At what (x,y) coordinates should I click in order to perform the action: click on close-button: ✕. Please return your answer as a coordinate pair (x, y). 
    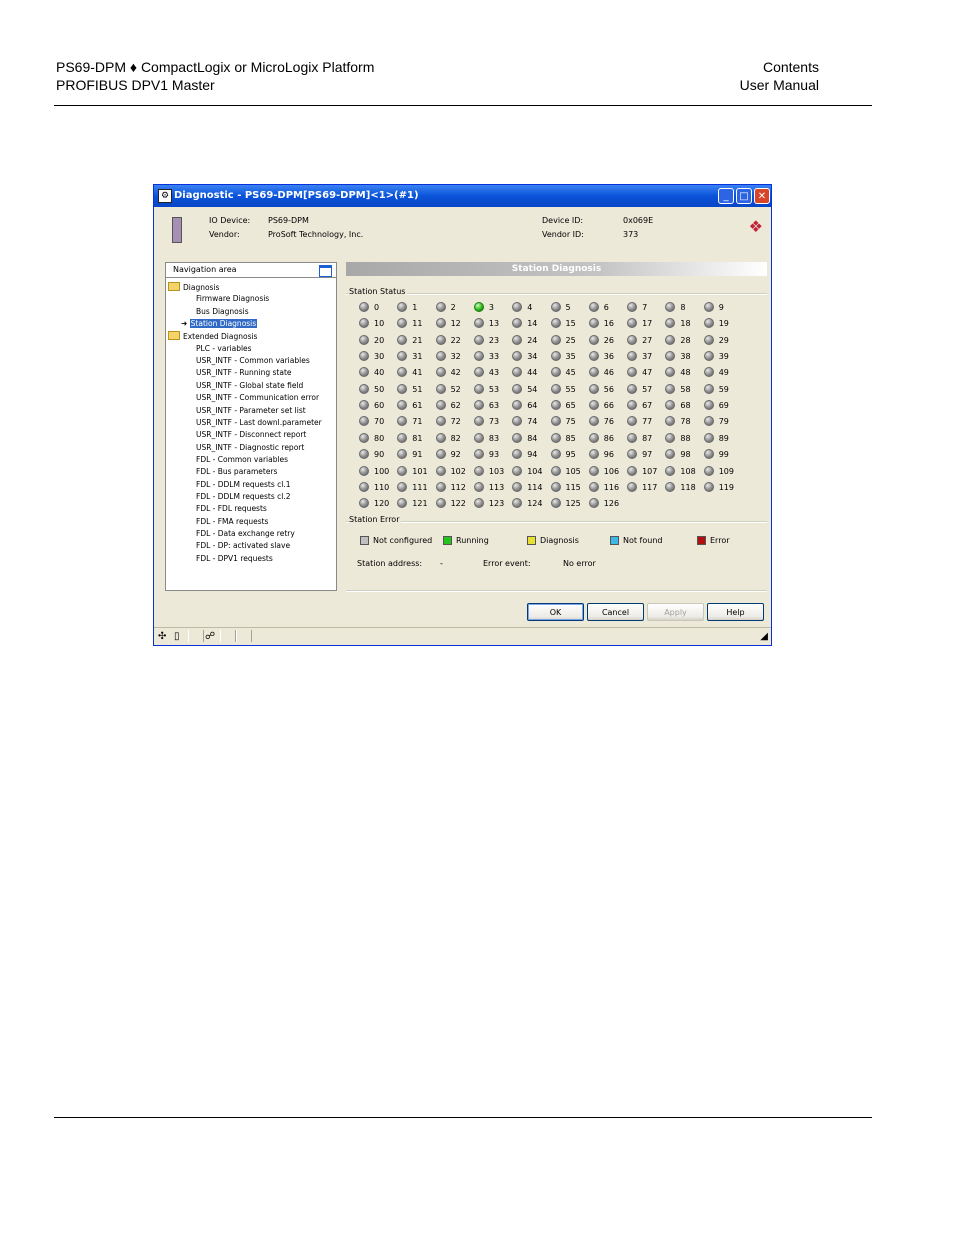
    Looking at the image, I should click on (762, 196).